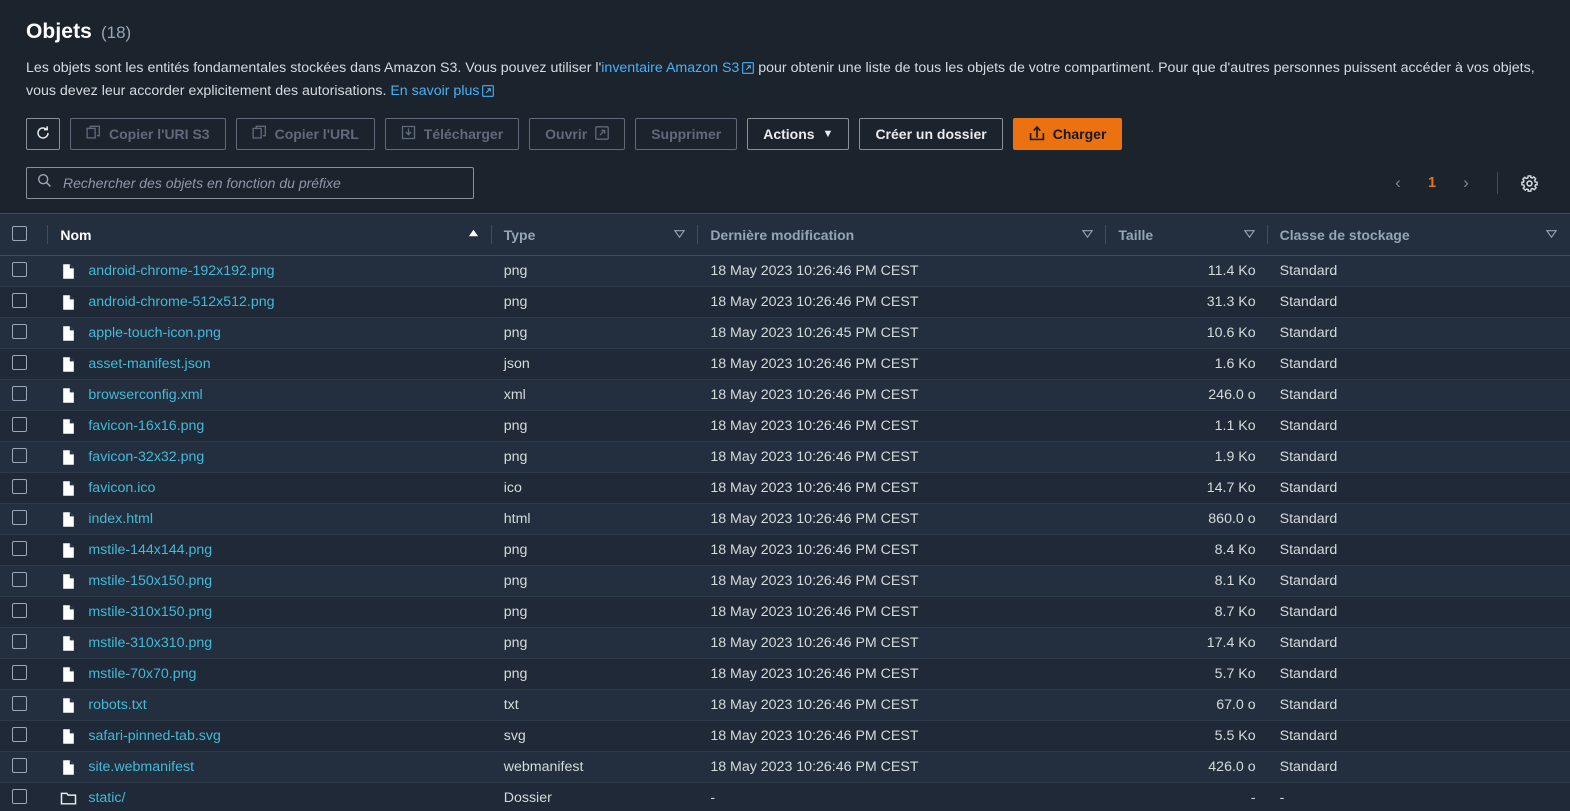 The image size is (1570, 811). I want to click on column-header-size: Taille, so click(1187, 234).